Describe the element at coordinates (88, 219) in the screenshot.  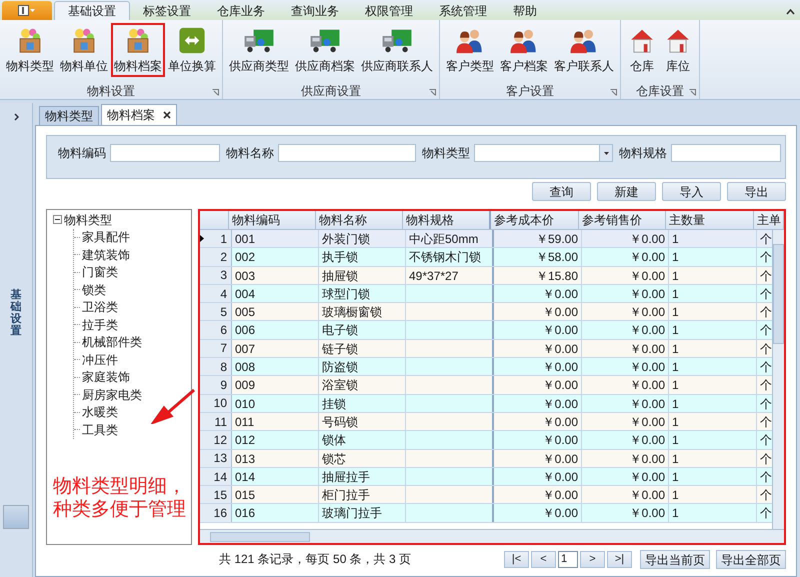
I see `tree-item: 物料类型` at that location.